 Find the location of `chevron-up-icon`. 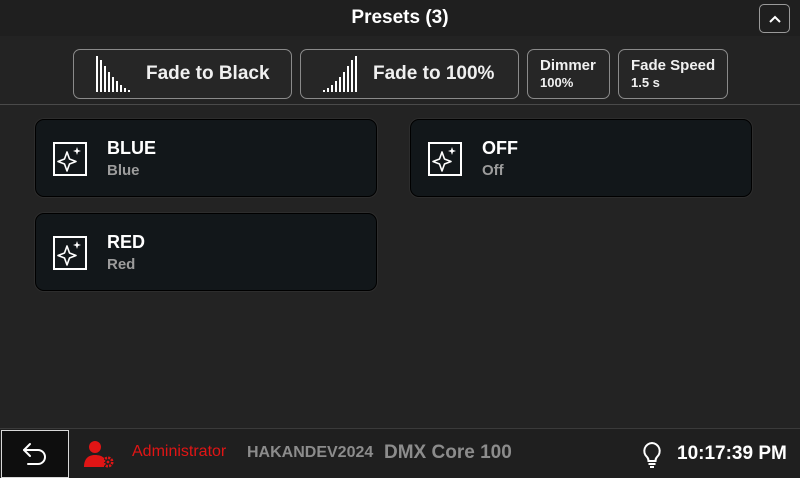

chevron-up-icon is located at coordinates (774, 19).